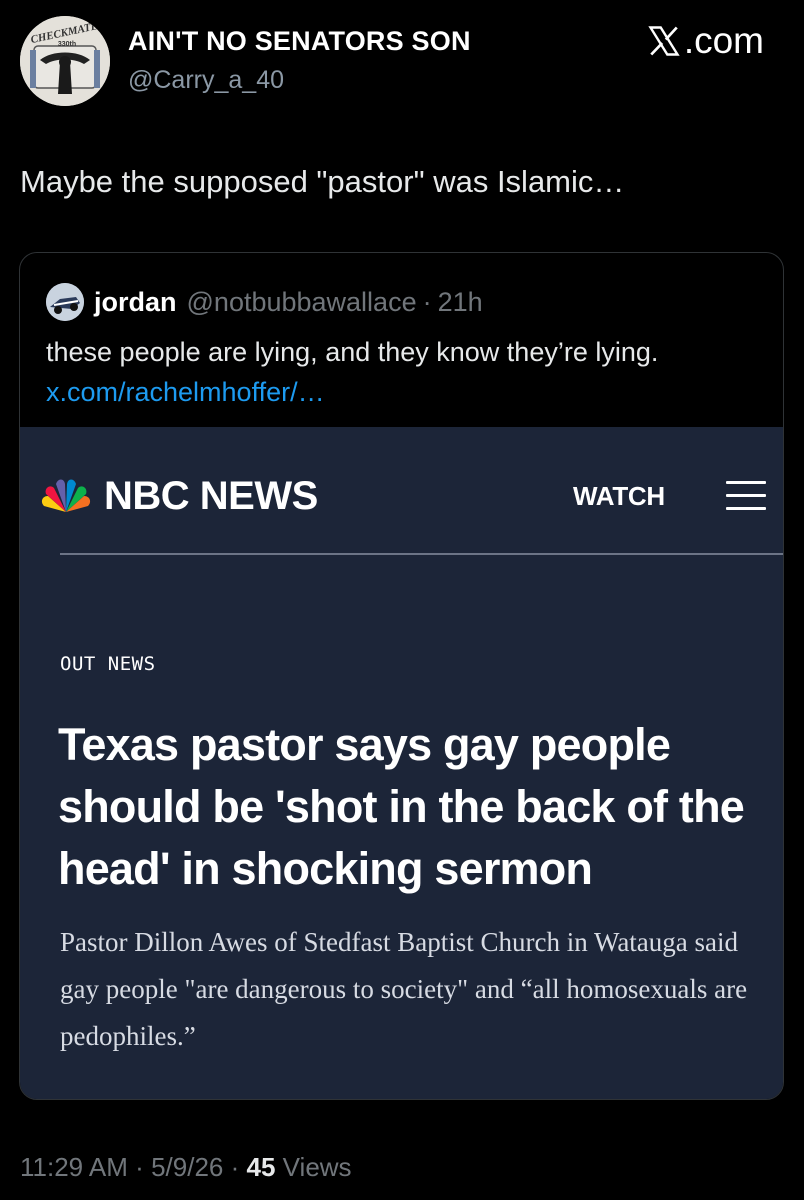  I want to click on brand-label: .com, so click(723, 40).